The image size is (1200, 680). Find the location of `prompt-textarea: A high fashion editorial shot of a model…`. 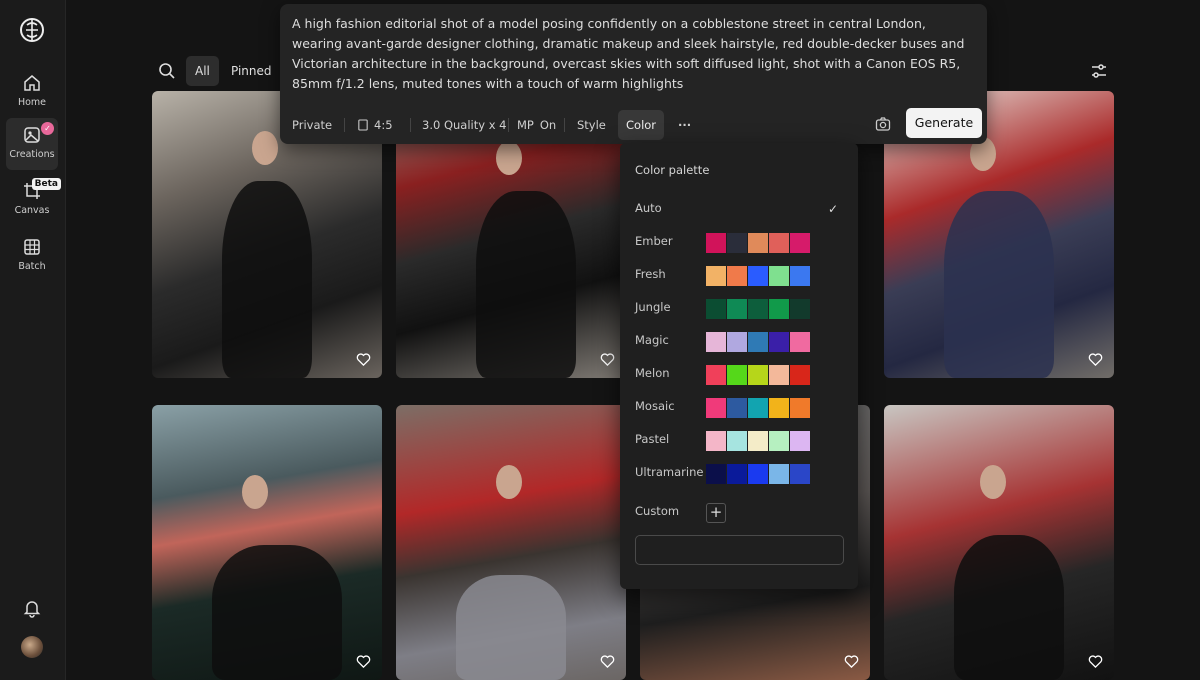

prompt-textarea: A high fashion editorial shot of a model… is located at coordinates (632, 54).